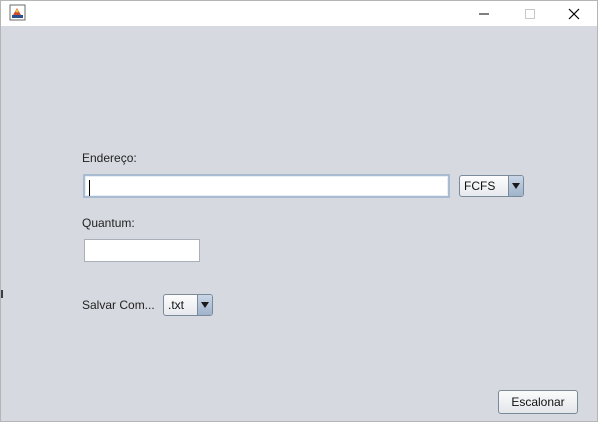 The height and width of the screenshot is (422, 598). I want to click on maximize-icon, so click(530, 13).